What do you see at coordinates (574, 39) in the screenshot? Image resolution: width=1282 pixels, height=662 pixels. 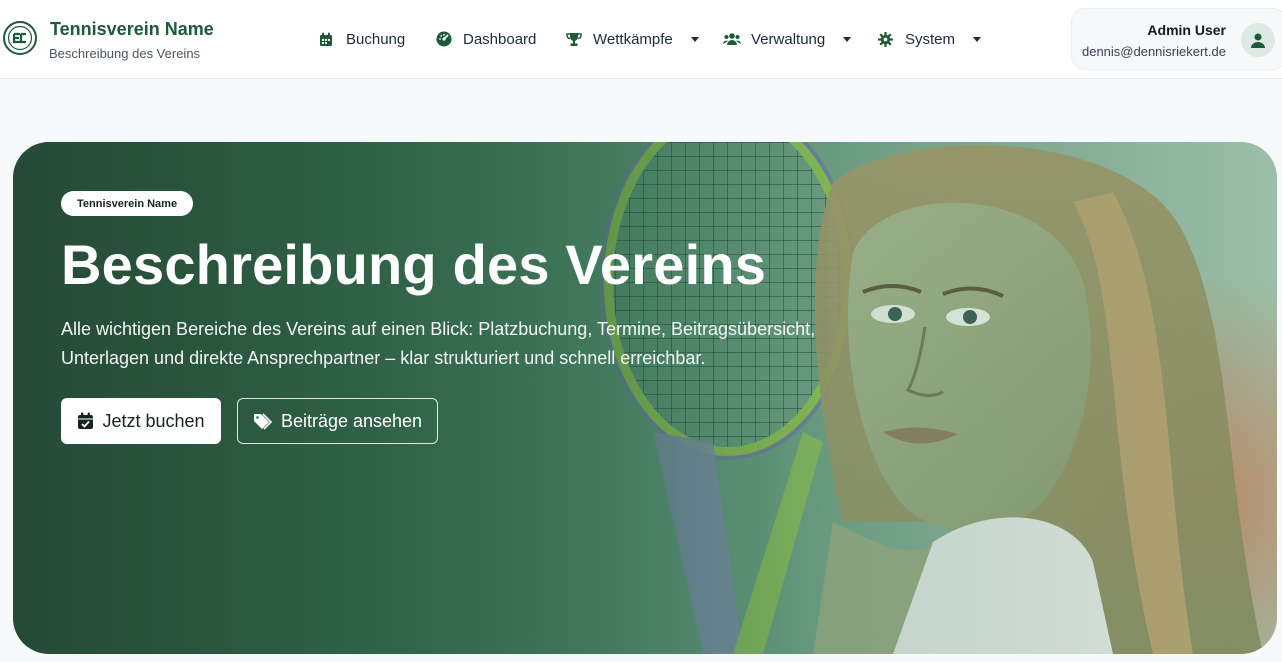 I see `trophy-icon` at bounding box center [574, 39].